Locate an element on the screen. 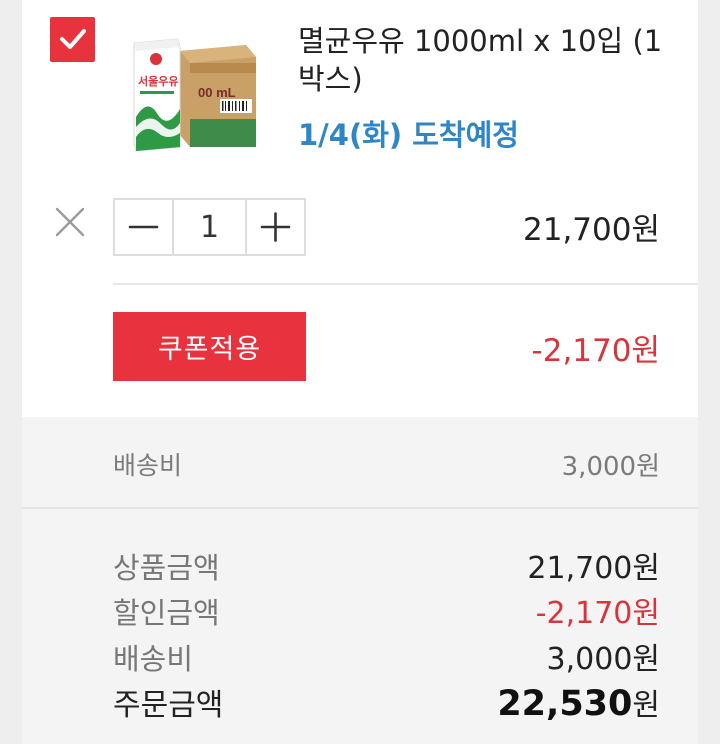 This screenshot has width=720, height=744. shipping-fee-value: 3,000원 is located at coordinates (603, 659).